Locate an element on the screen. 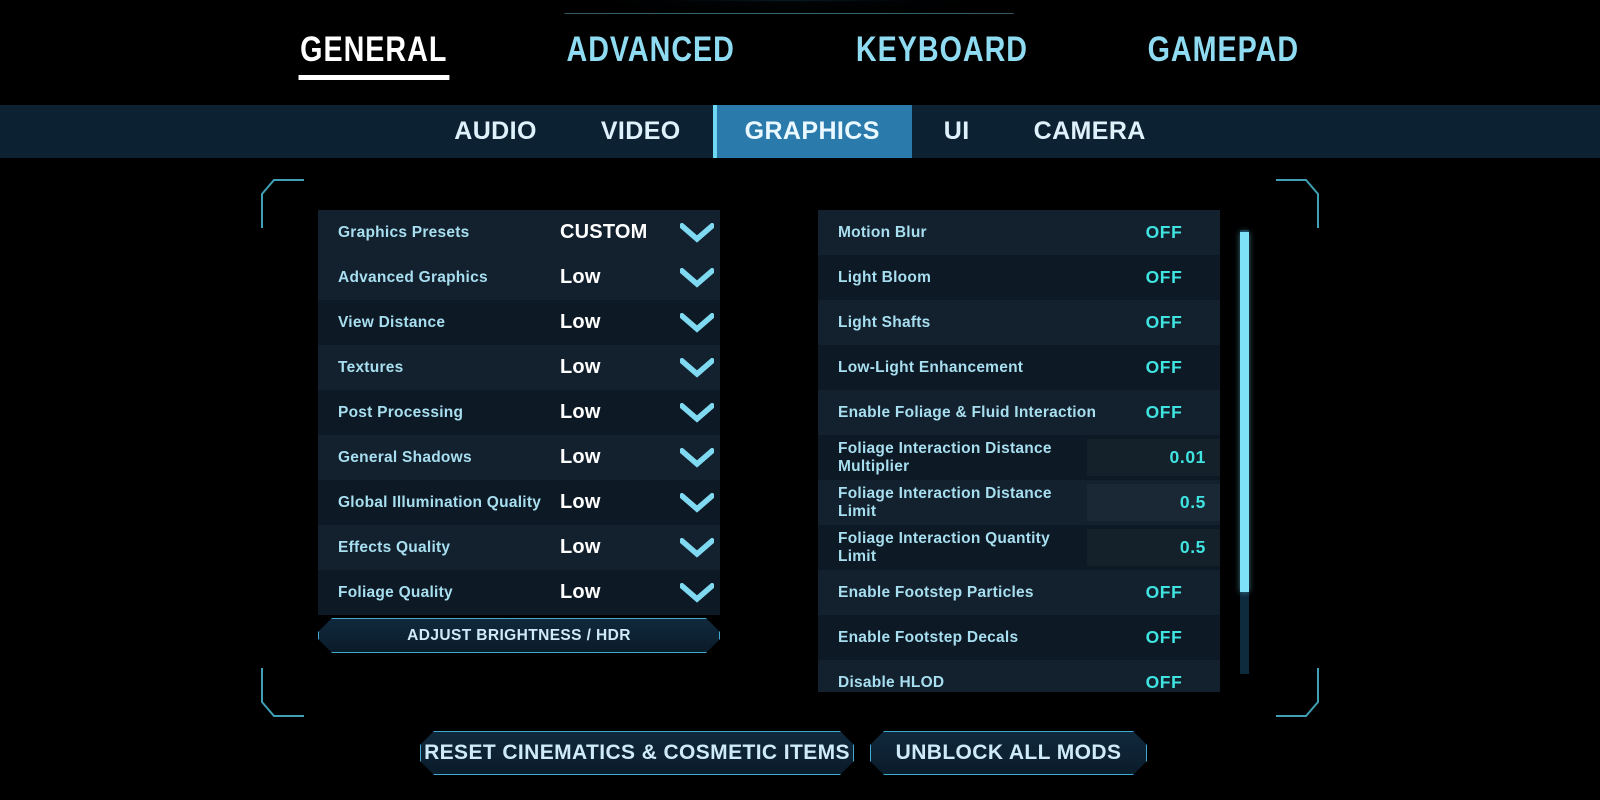 This screenshot has width=1600, height=800. setting-row-low-light-enhancement: Low-Light Enhancement OFF is located at coordinates (1019, 367).